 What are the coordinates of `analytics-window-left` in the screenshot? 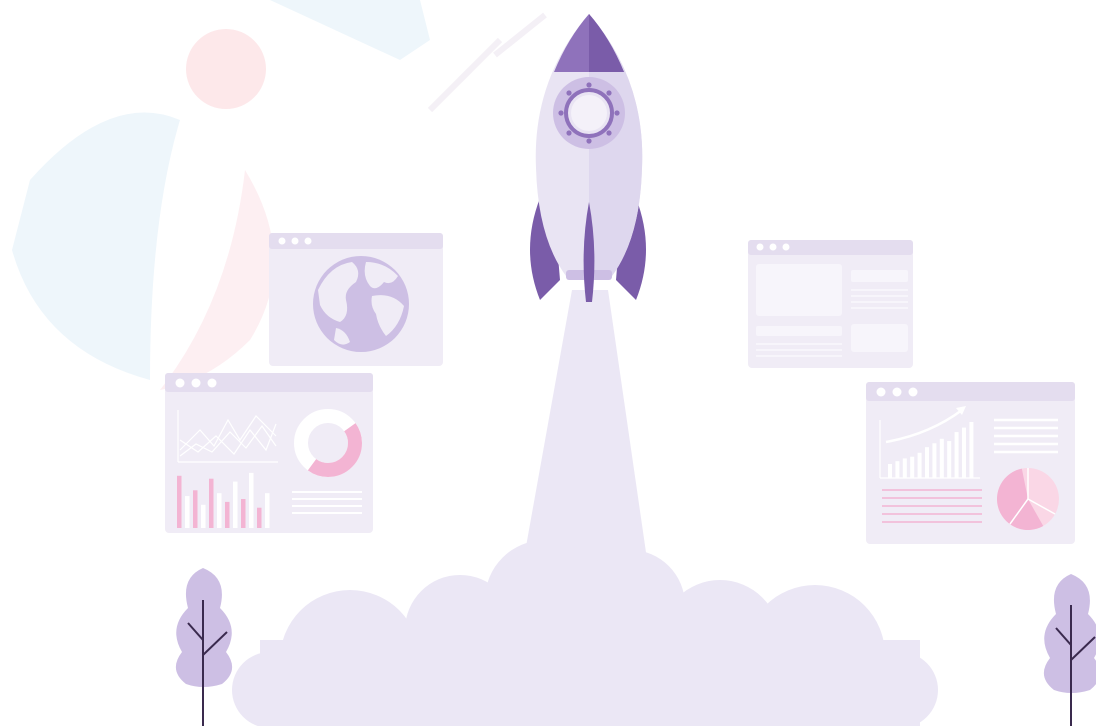 It's located at (269, 453).